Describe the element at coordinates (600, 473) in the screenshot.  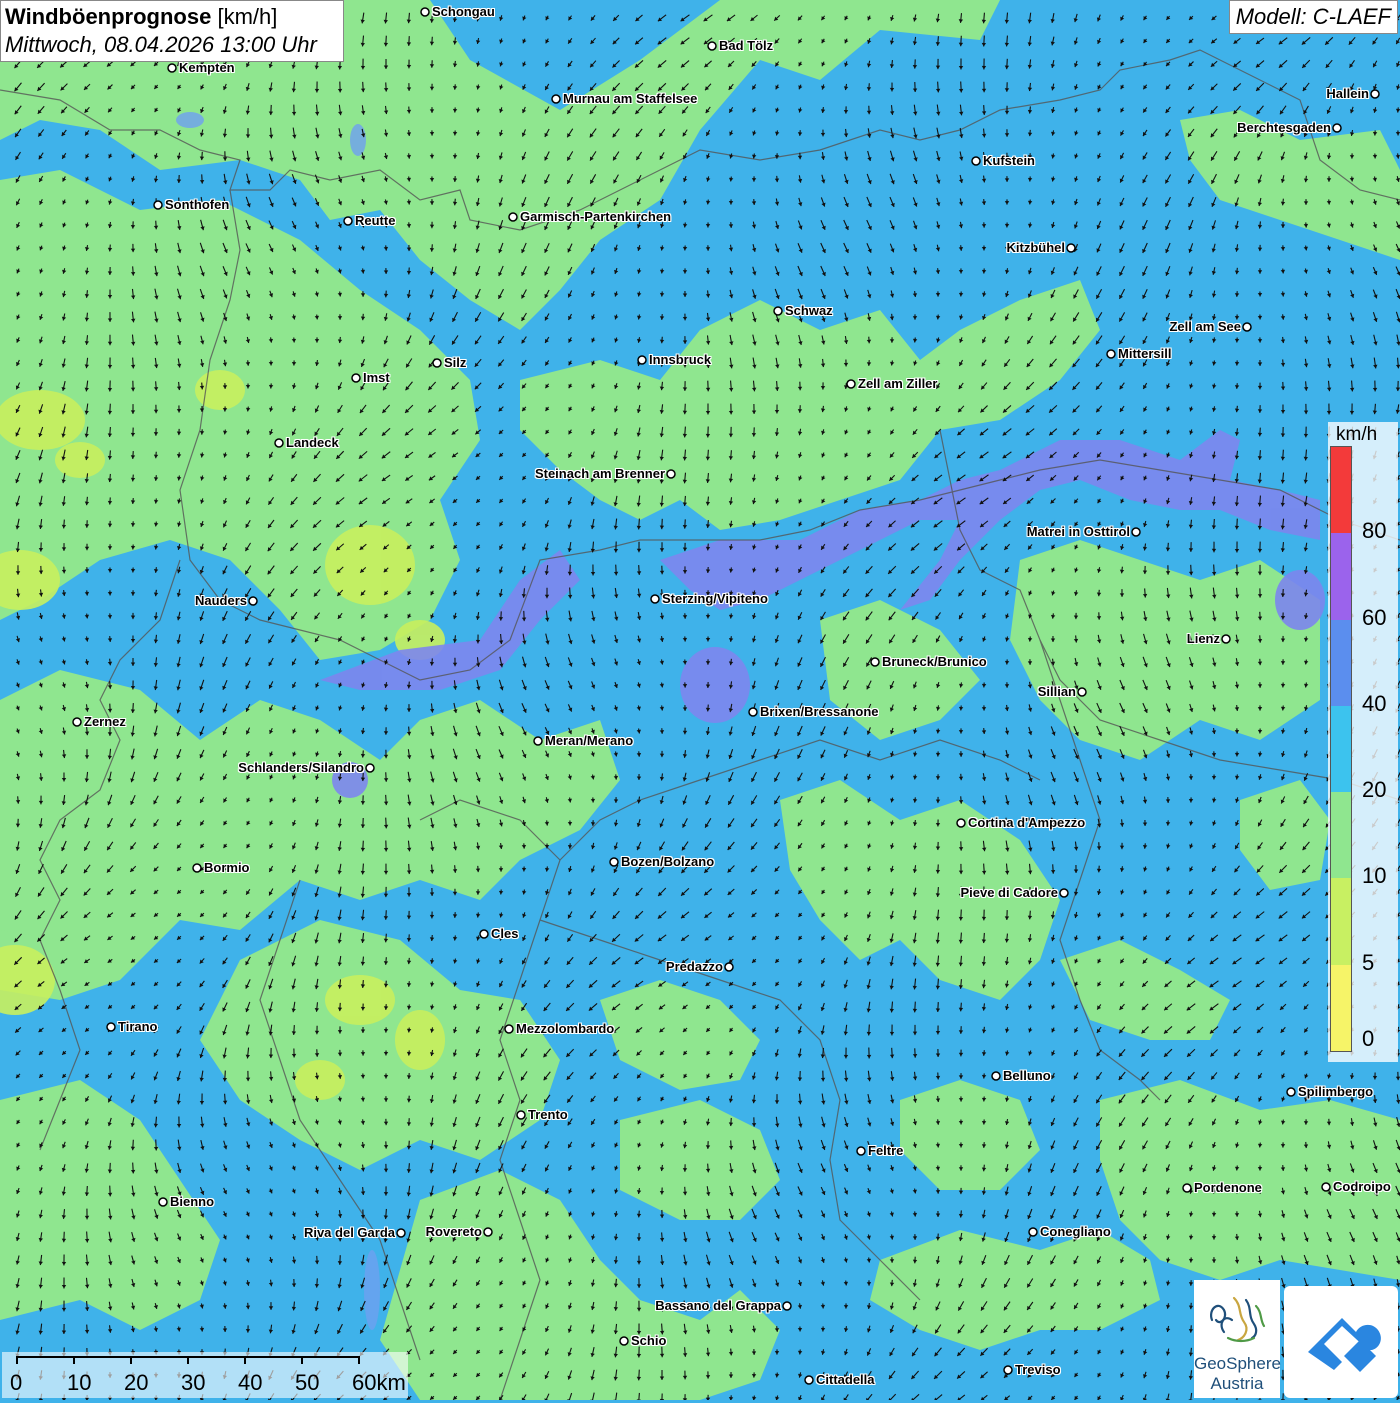
I see `city-label: Steinach am Brenner` at that location.